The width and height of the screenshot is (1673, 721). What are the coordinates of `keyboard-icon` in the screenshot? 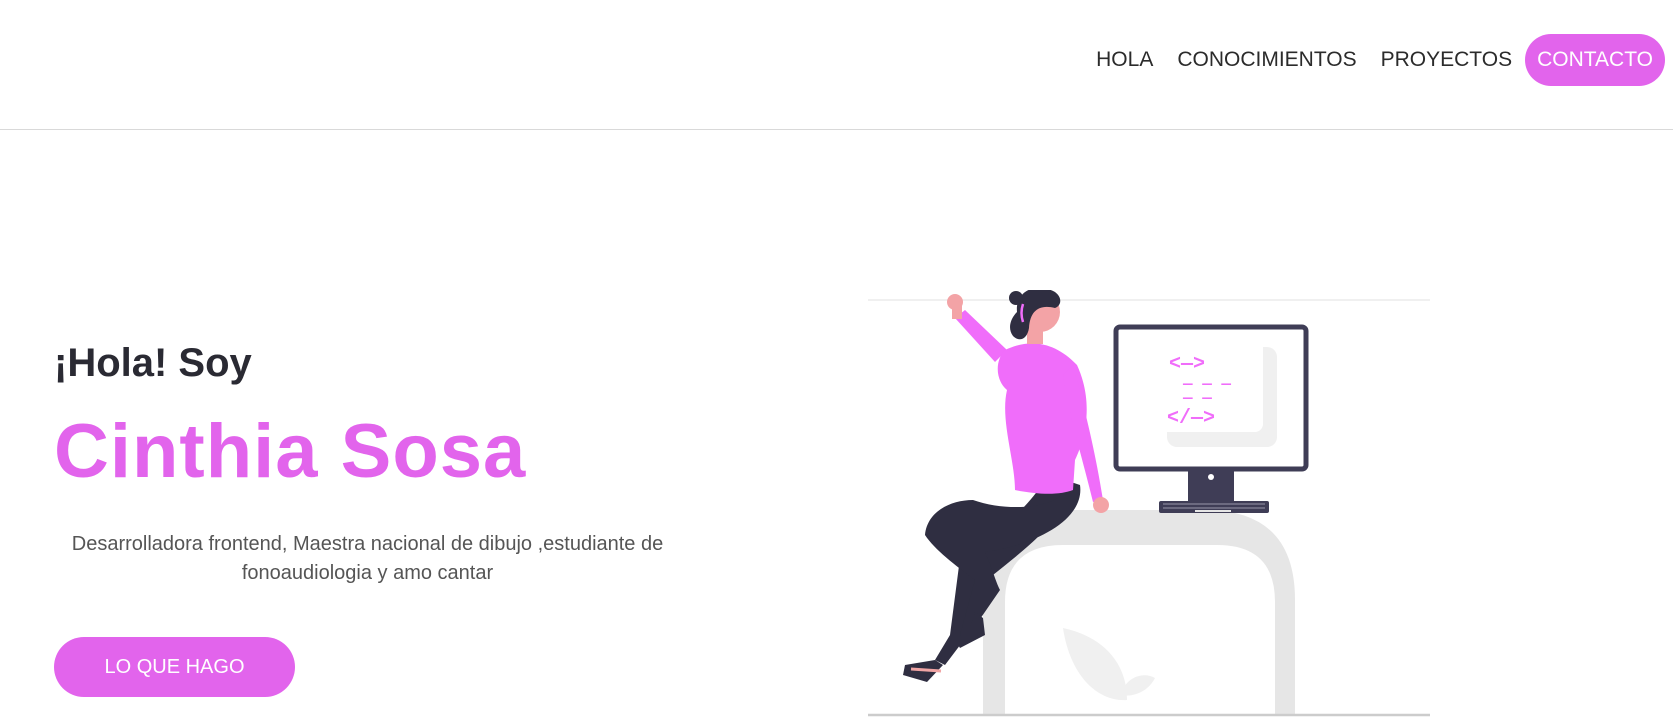 It's located at (1214, 507).